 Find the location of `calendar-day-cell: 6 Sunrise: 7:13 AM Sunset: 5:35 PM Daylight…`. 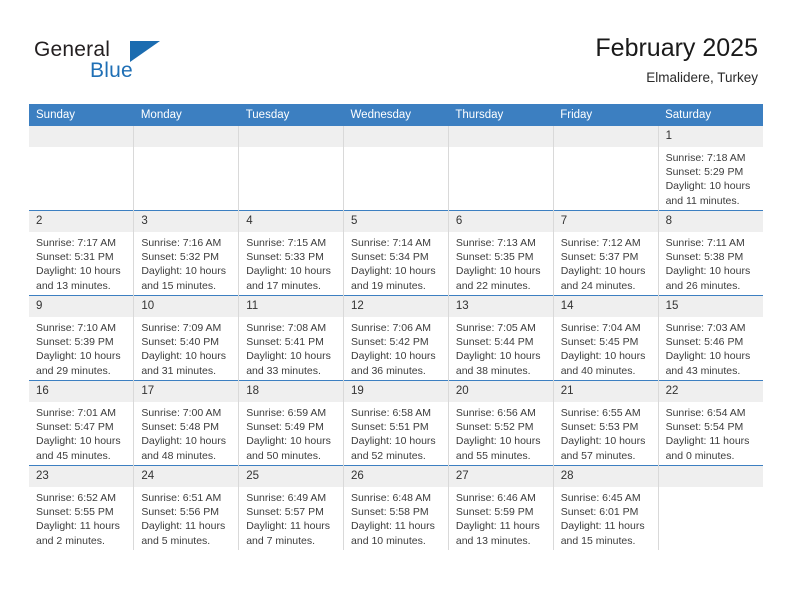

calendar-day-cell: 6 Sunrise: 7:13 AM Sunset: 5:35 PM Daylight… is located at coordinates (501, 253).